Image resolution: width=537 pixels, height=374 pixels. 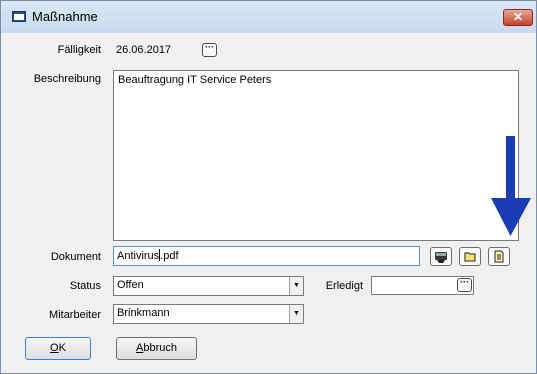 I want to click on folder-icon, so click(x=470, y=257).